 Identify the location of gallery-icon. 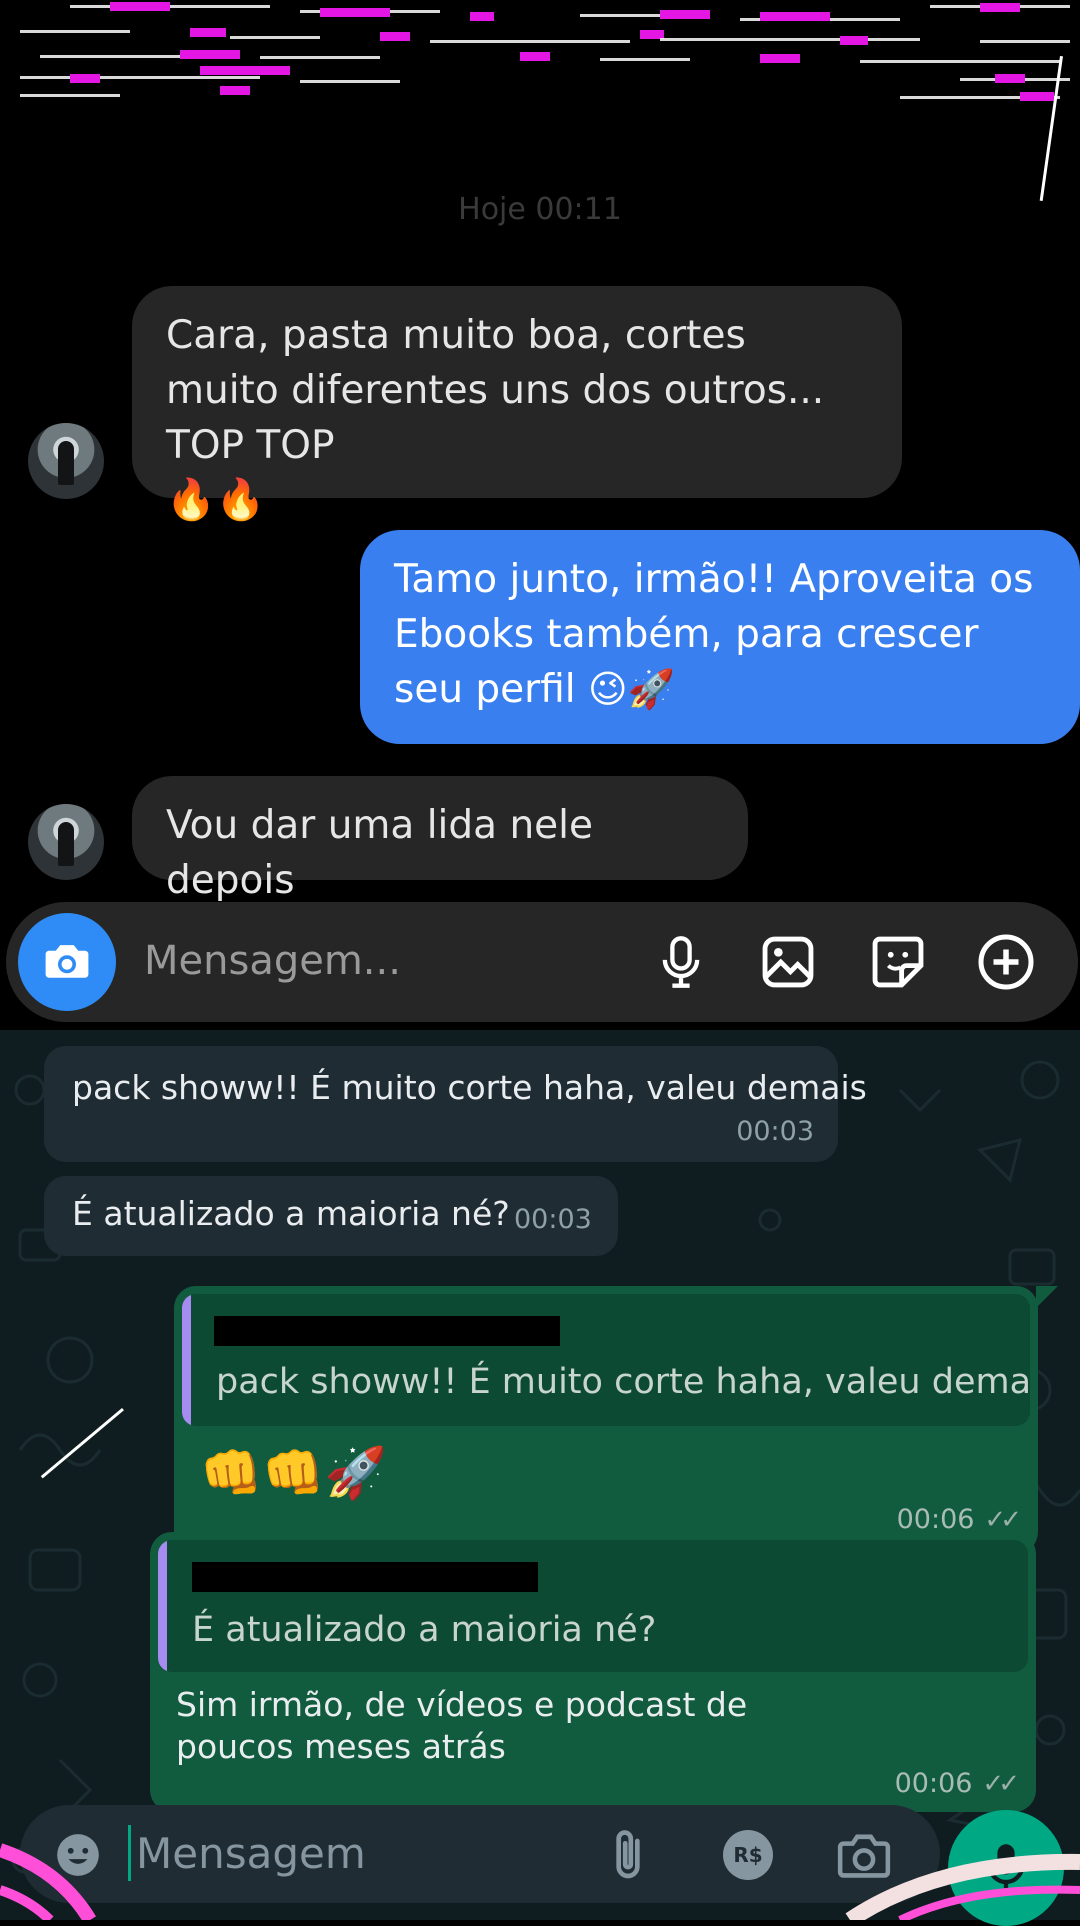
(788, 962).